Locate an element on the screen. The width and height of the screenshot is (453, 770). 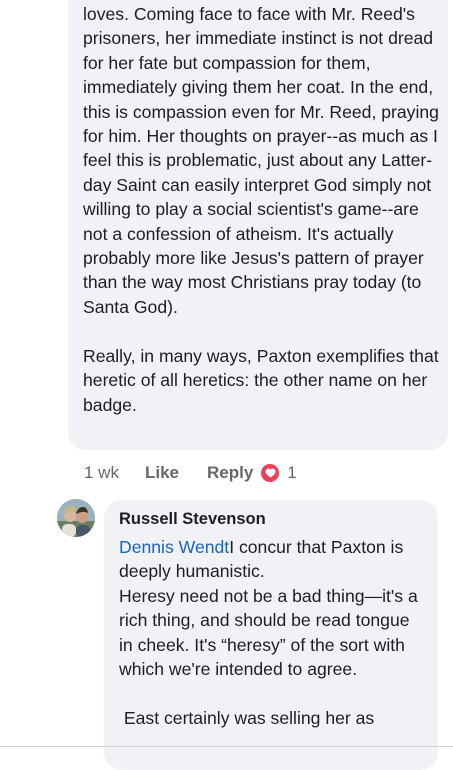
reply-button: Reply is located at coordinates (230, 473).